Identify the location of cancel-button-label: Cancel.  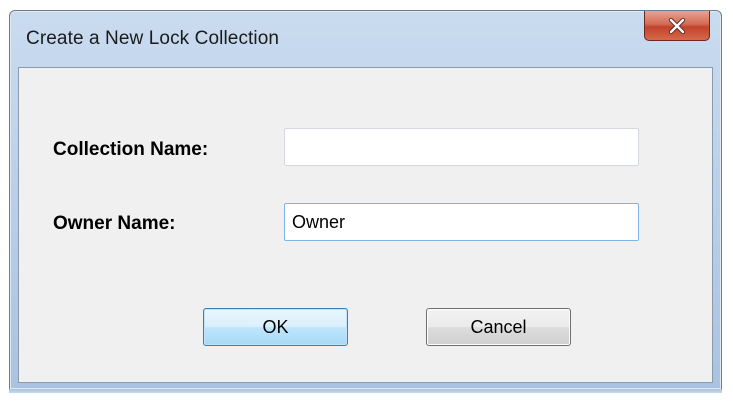
(498, 326).